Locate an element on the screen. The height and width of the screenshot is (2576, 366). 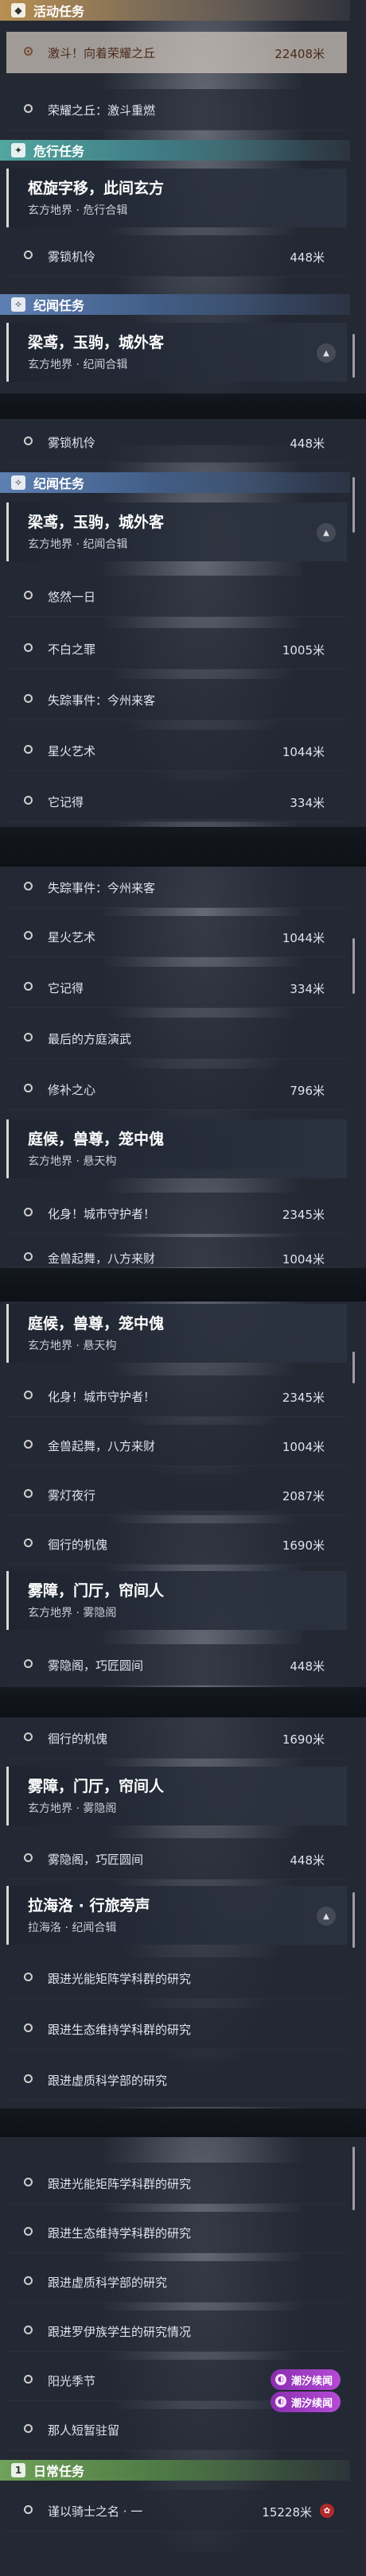
quest-name: 化身！城市守护者！ is located at coordinates (102, 1397).